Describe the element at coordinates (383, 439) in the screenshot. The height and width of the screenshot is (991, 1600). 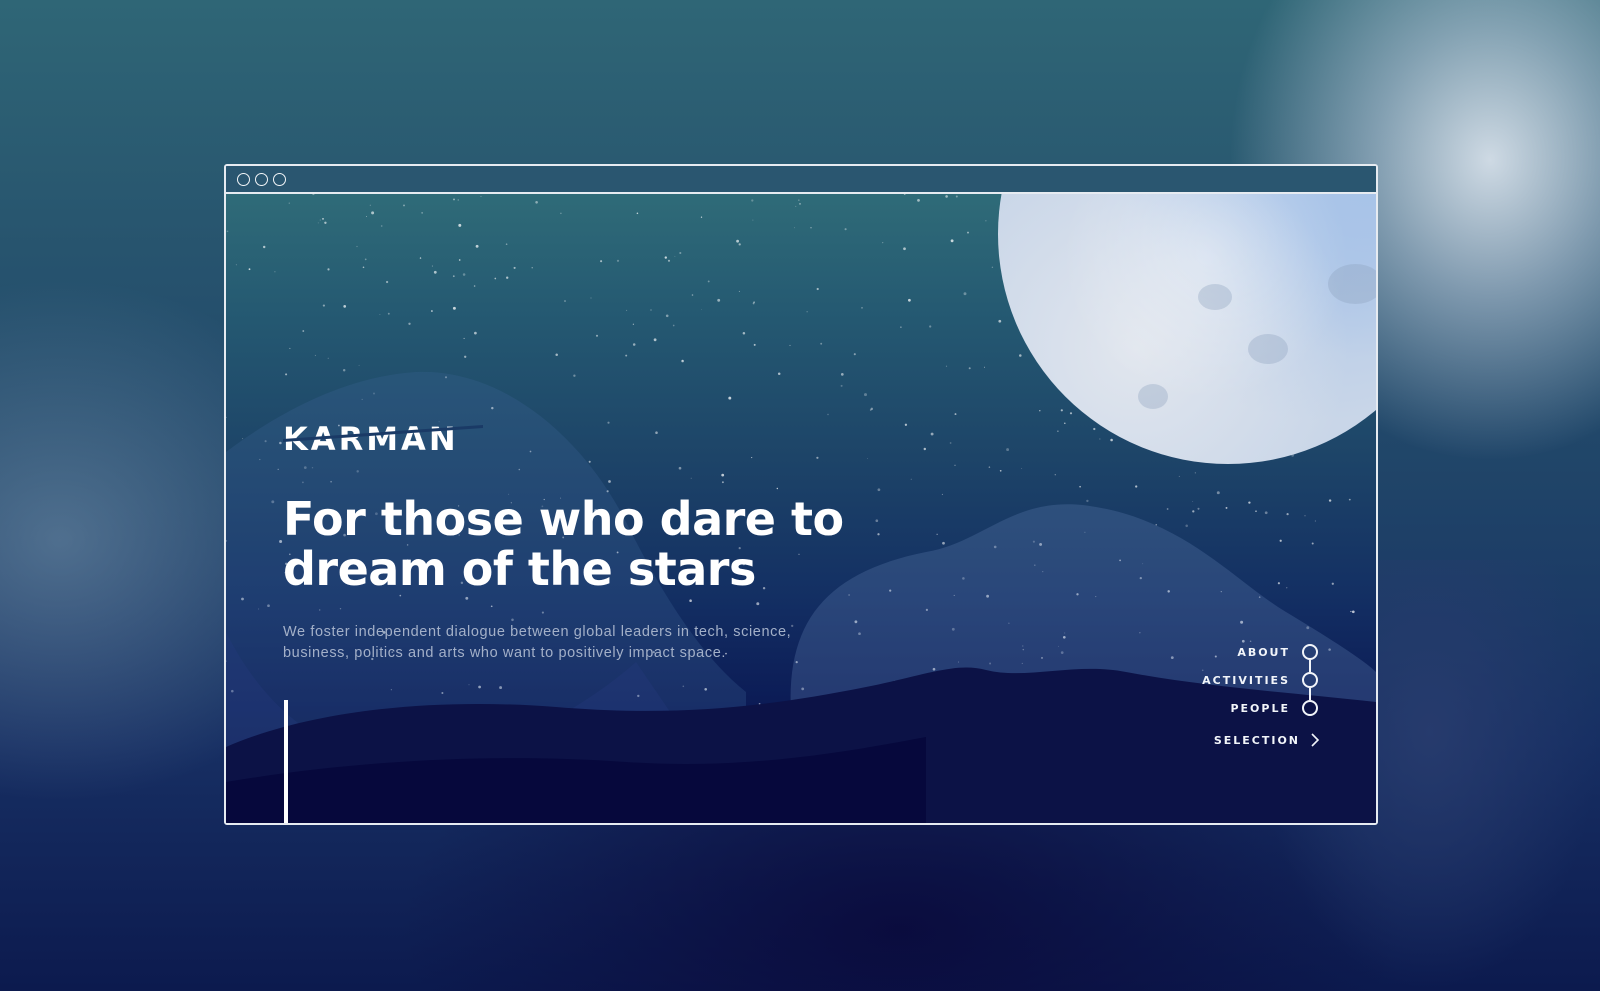
I see `karman-logo: KARMAN` at that location.